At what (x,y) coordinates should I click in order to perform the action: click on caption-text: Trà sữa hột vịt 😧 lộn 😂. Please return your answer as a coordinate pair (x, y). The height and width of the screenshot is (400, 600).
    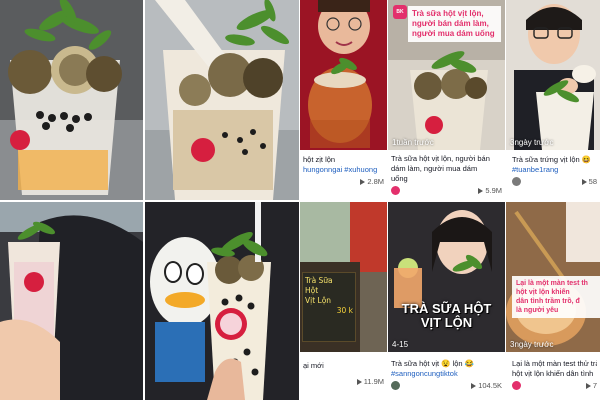
    Looking at the image, I should click on (433, 363).